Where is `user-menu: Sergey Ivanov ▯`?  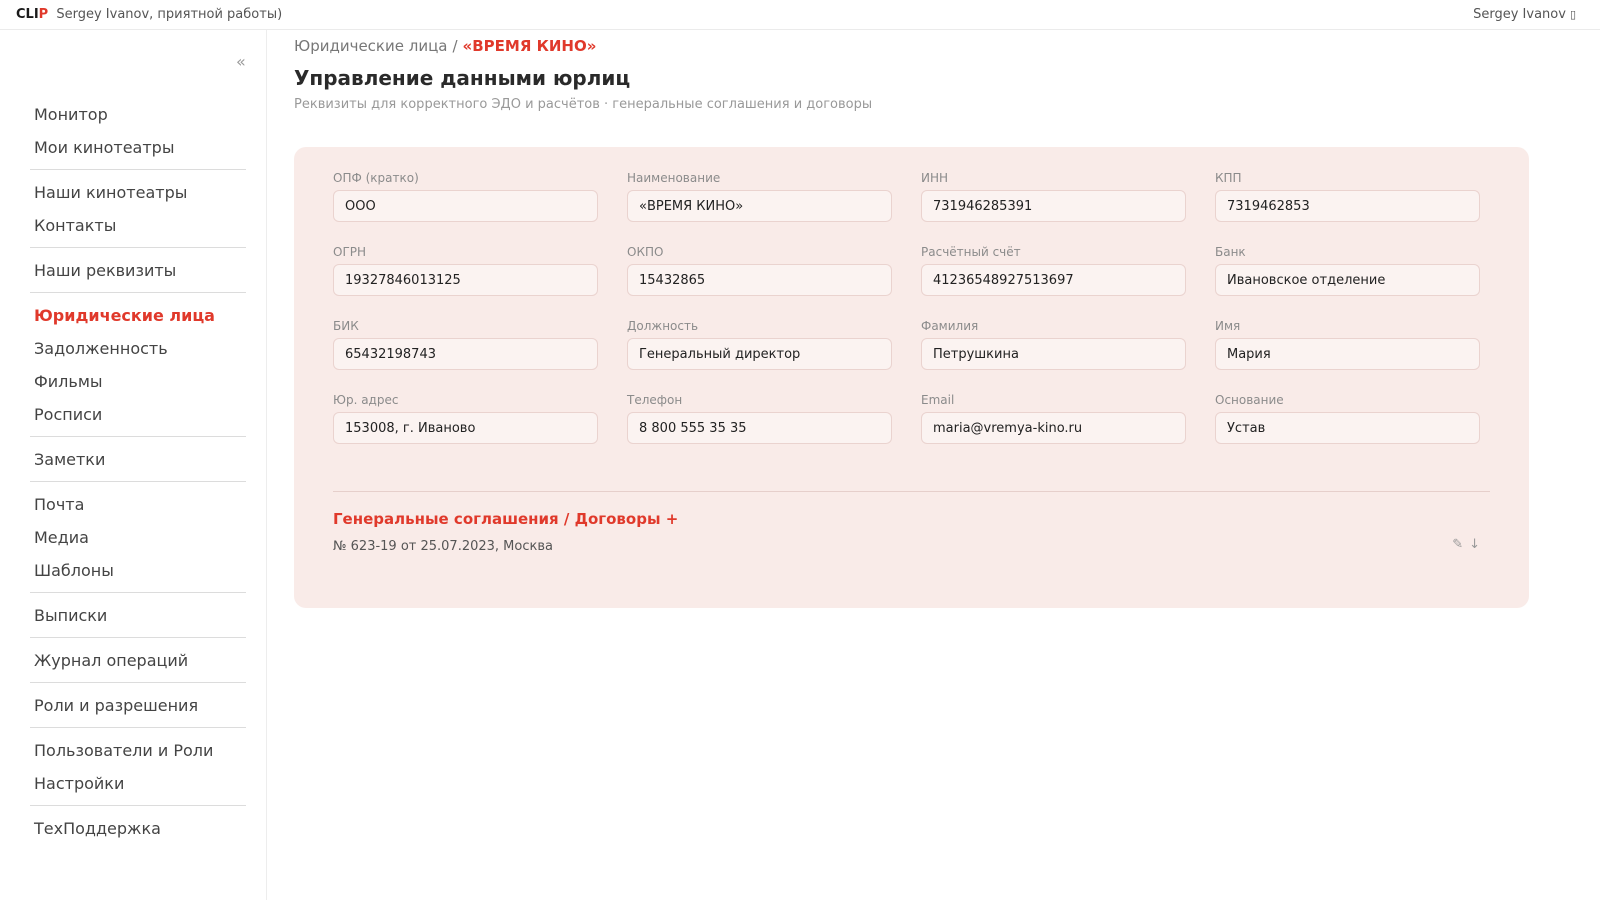 user-menu: Sergey Ivanov ▯ is located at coordinates (1524, 15).